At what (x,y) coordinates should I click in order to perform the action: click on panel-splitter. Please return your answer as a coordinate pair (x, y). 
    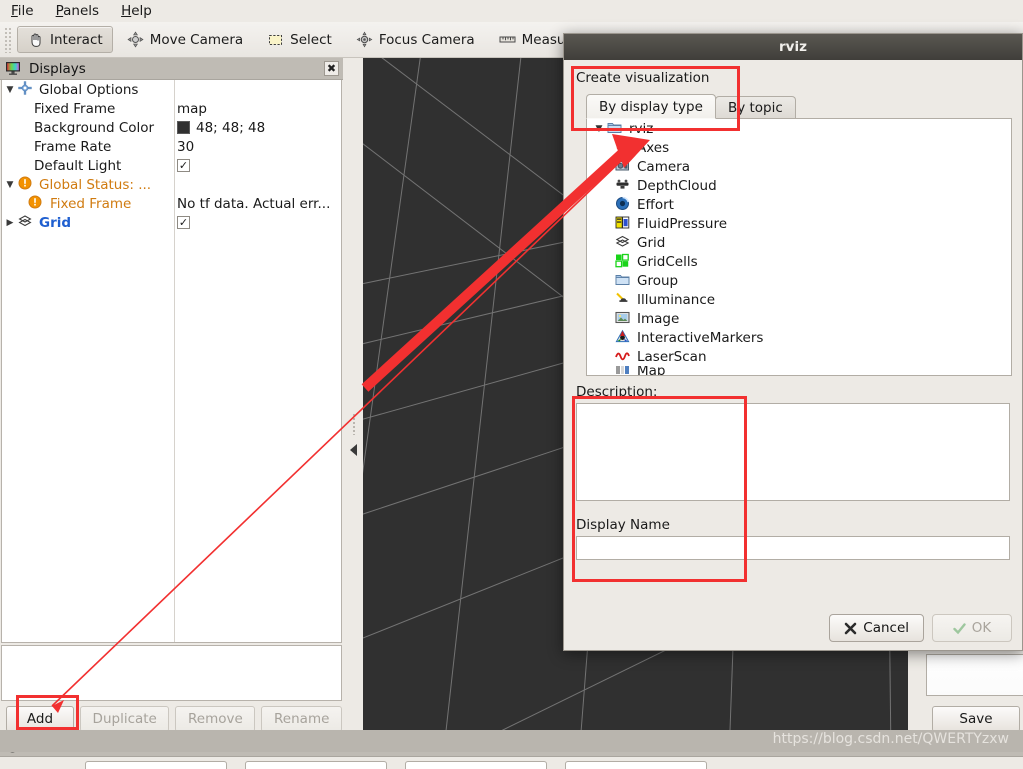
    Looking at the image, I should click on (353, 394).